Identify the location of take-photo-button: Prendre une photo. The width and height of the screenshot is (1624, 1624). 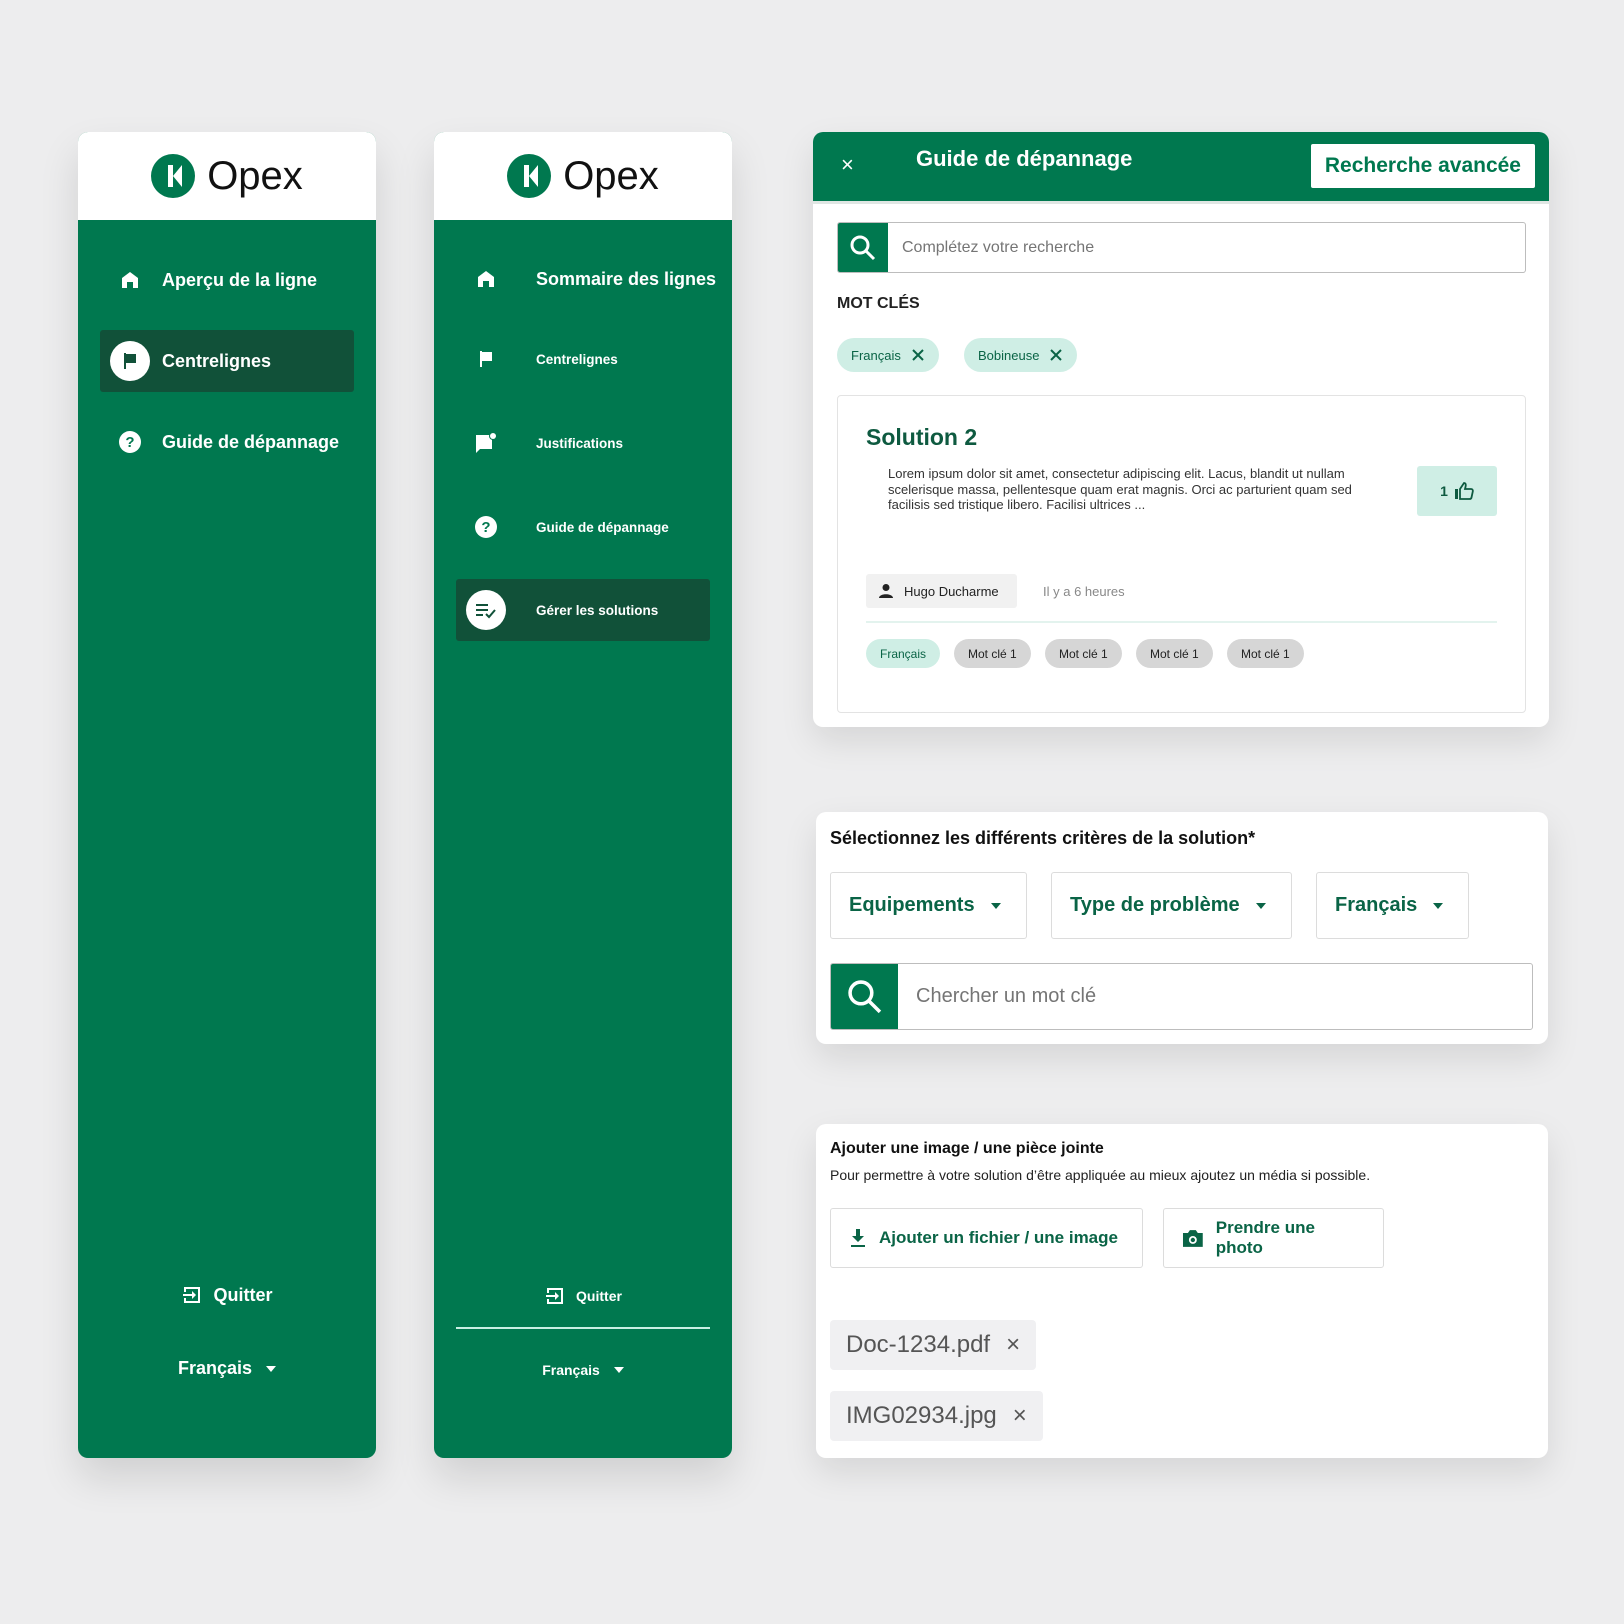
(1273, 1238).